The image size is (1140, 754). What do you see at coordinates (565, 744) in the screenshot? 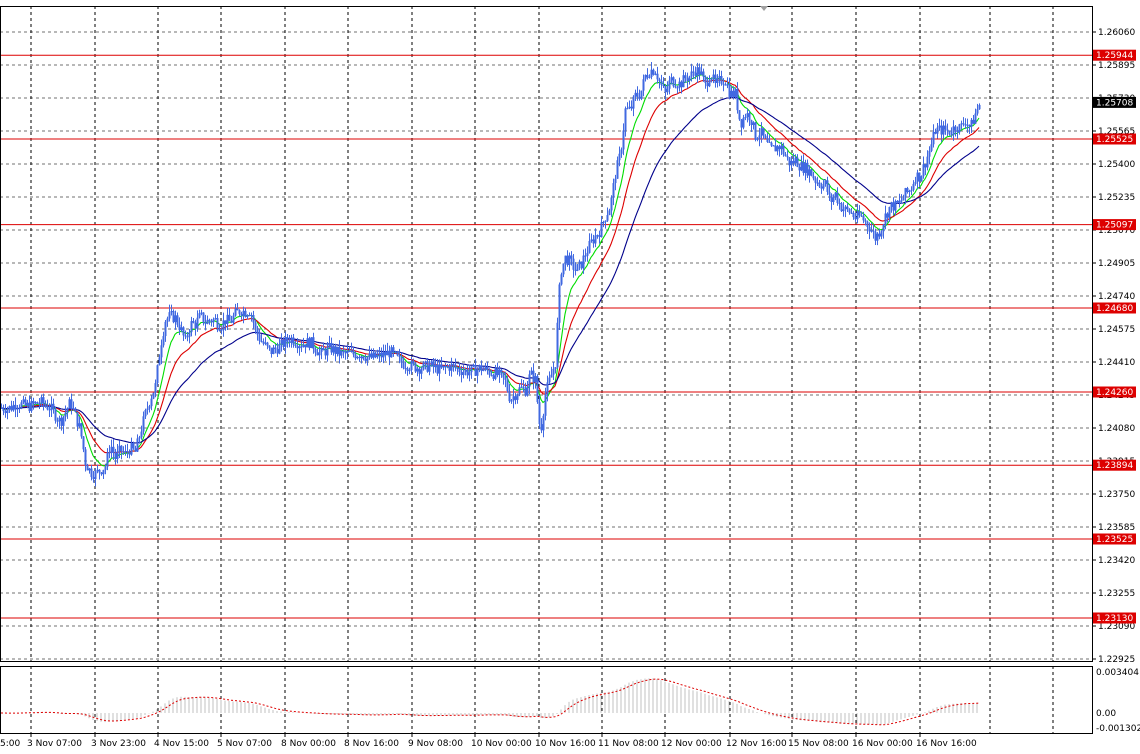
I see `time-tick-label: 10 Nov 16:00` at bounding box center [565, 744].